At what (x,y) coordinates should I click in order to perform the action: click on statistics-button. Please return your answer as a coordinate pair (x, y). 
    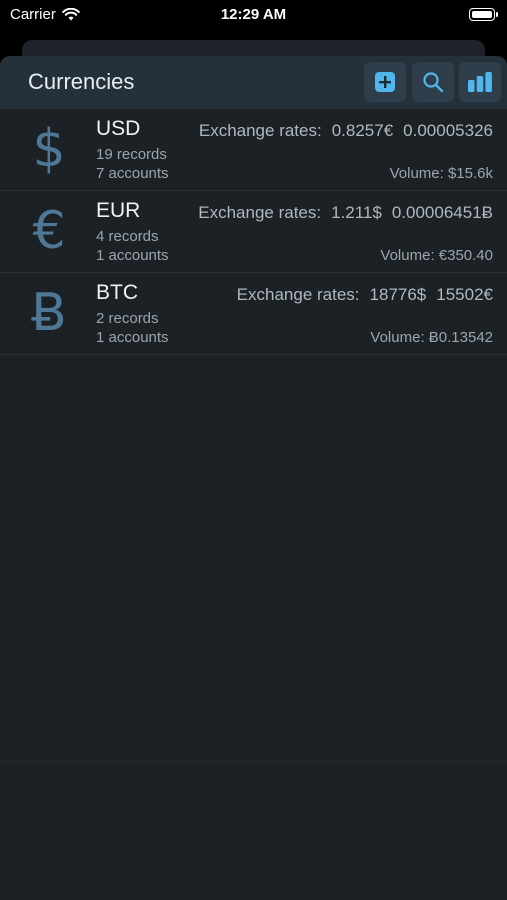
    Looking at the image, I should click on (480, 82).